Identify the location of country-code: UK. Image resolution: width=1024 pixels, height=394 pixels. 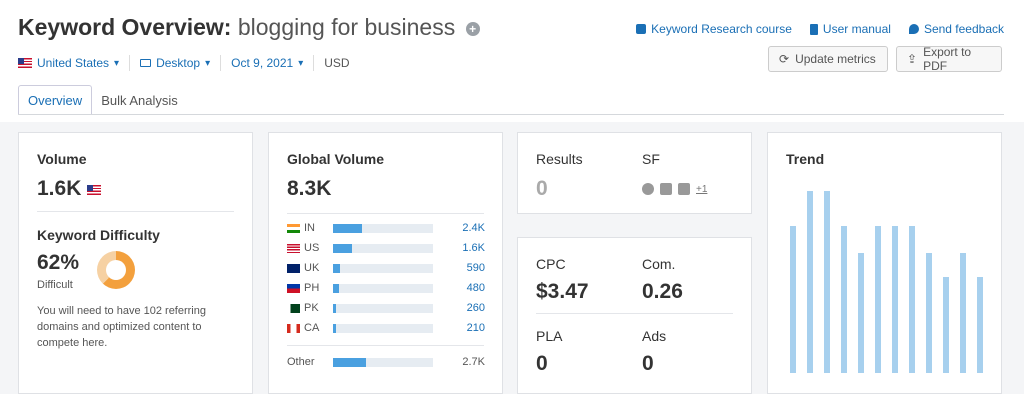
(312, 268).